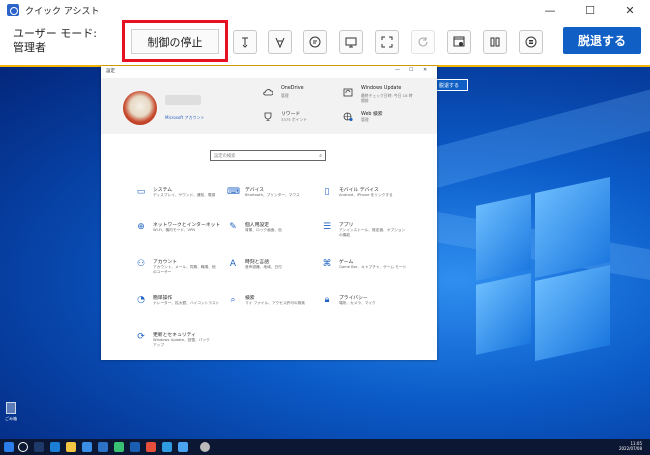 This screenshot has width=650, height=455. I want to click on stop-control-button: 制御の停止, so click(175, 41).